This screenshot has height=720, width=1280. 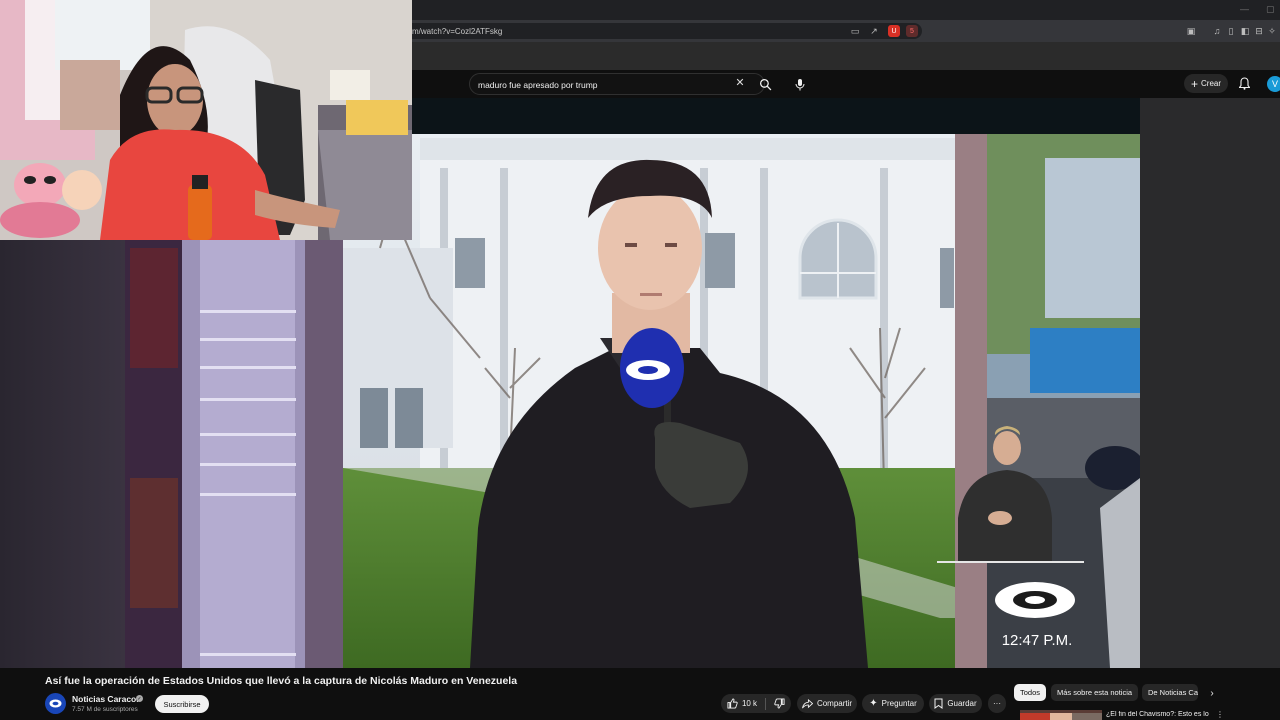 I want to click on cast-icon: ▭, so click(x=855, y=31).